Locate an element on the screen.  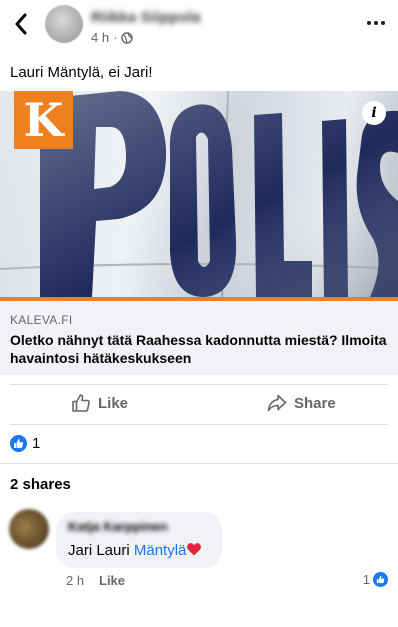
more-horizontal-icon is located at coordinates (369, 23).